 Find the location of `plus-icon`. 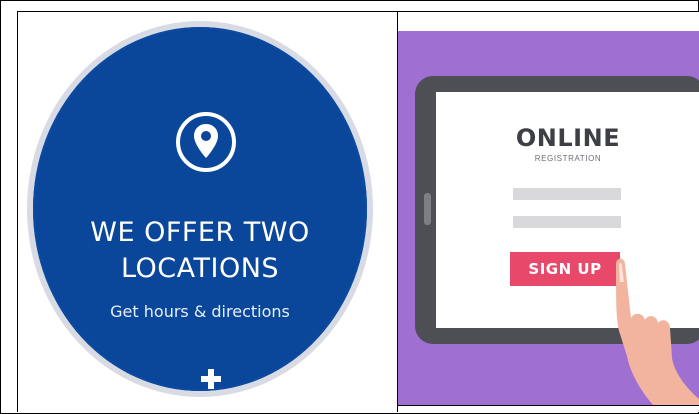

plus-icon is located at coordinates (211, 379).